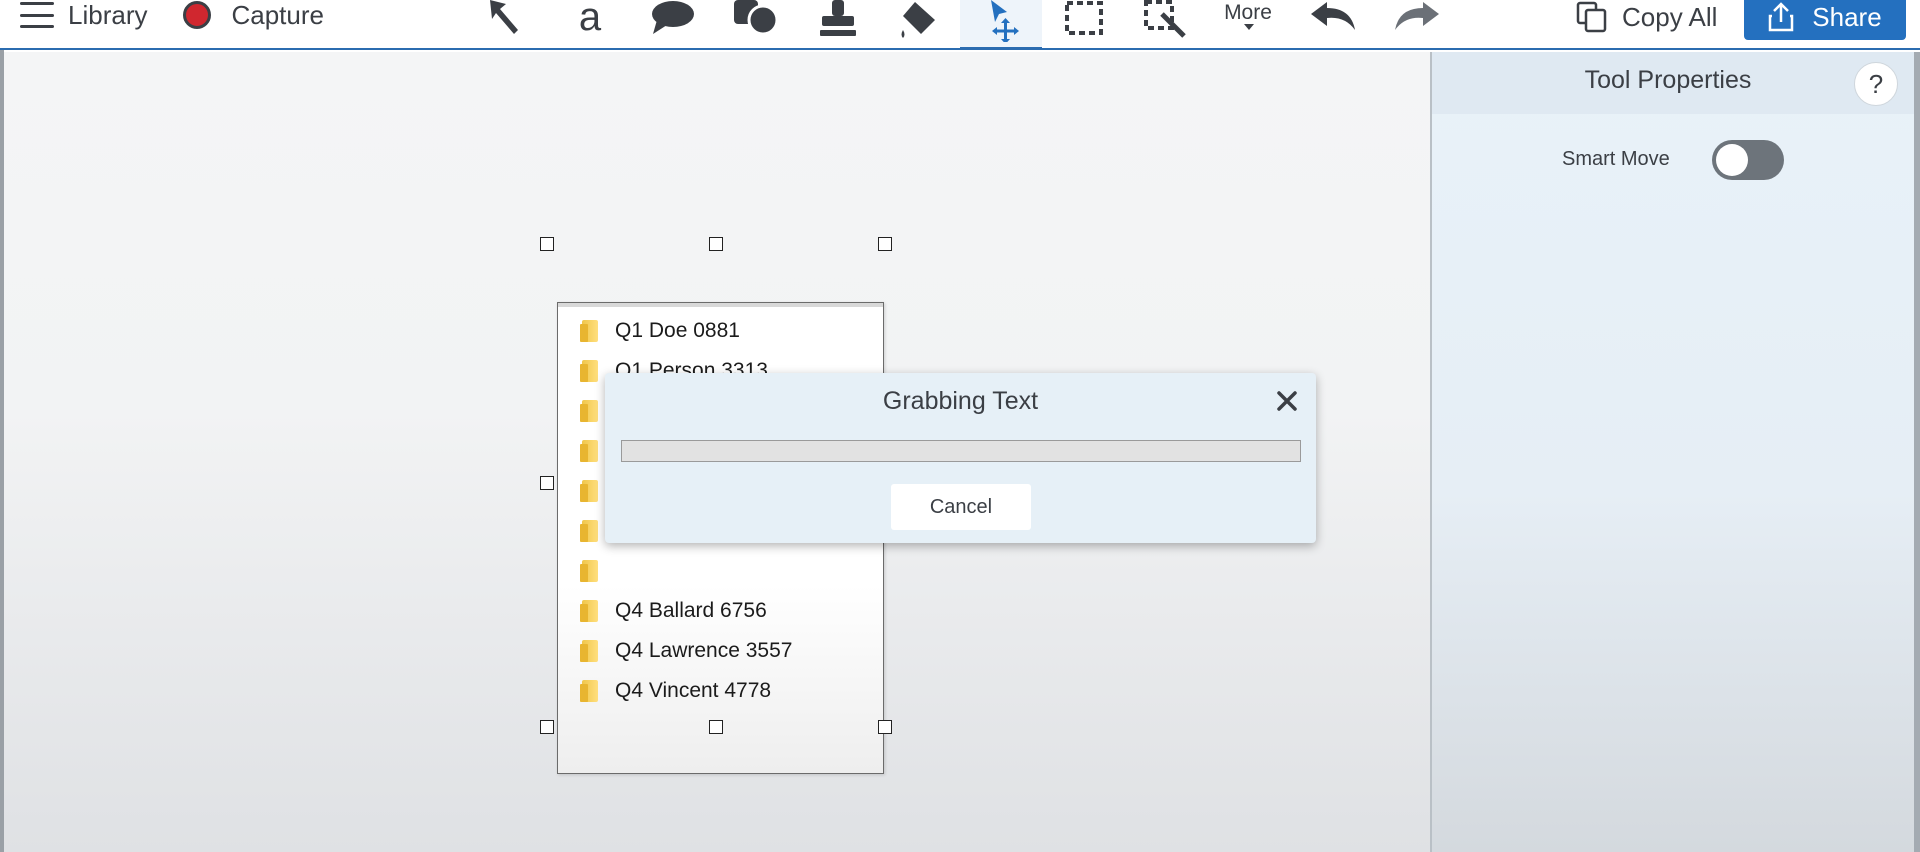  Describe the element at coordinates (756, 18) in the screenshot. I see `shape-tool-icon` at that location.